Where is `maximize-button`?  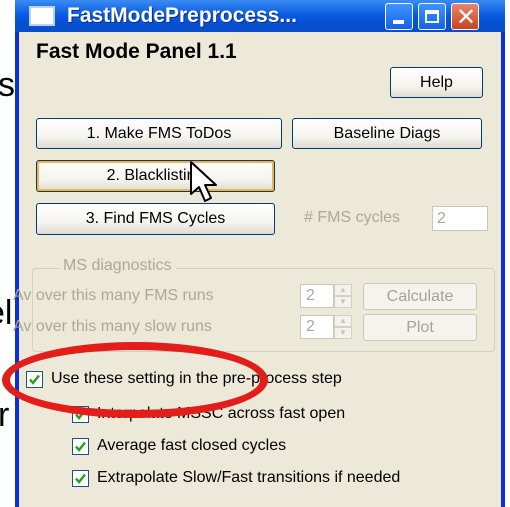
maximize-button is located at coordinates (432, 16).